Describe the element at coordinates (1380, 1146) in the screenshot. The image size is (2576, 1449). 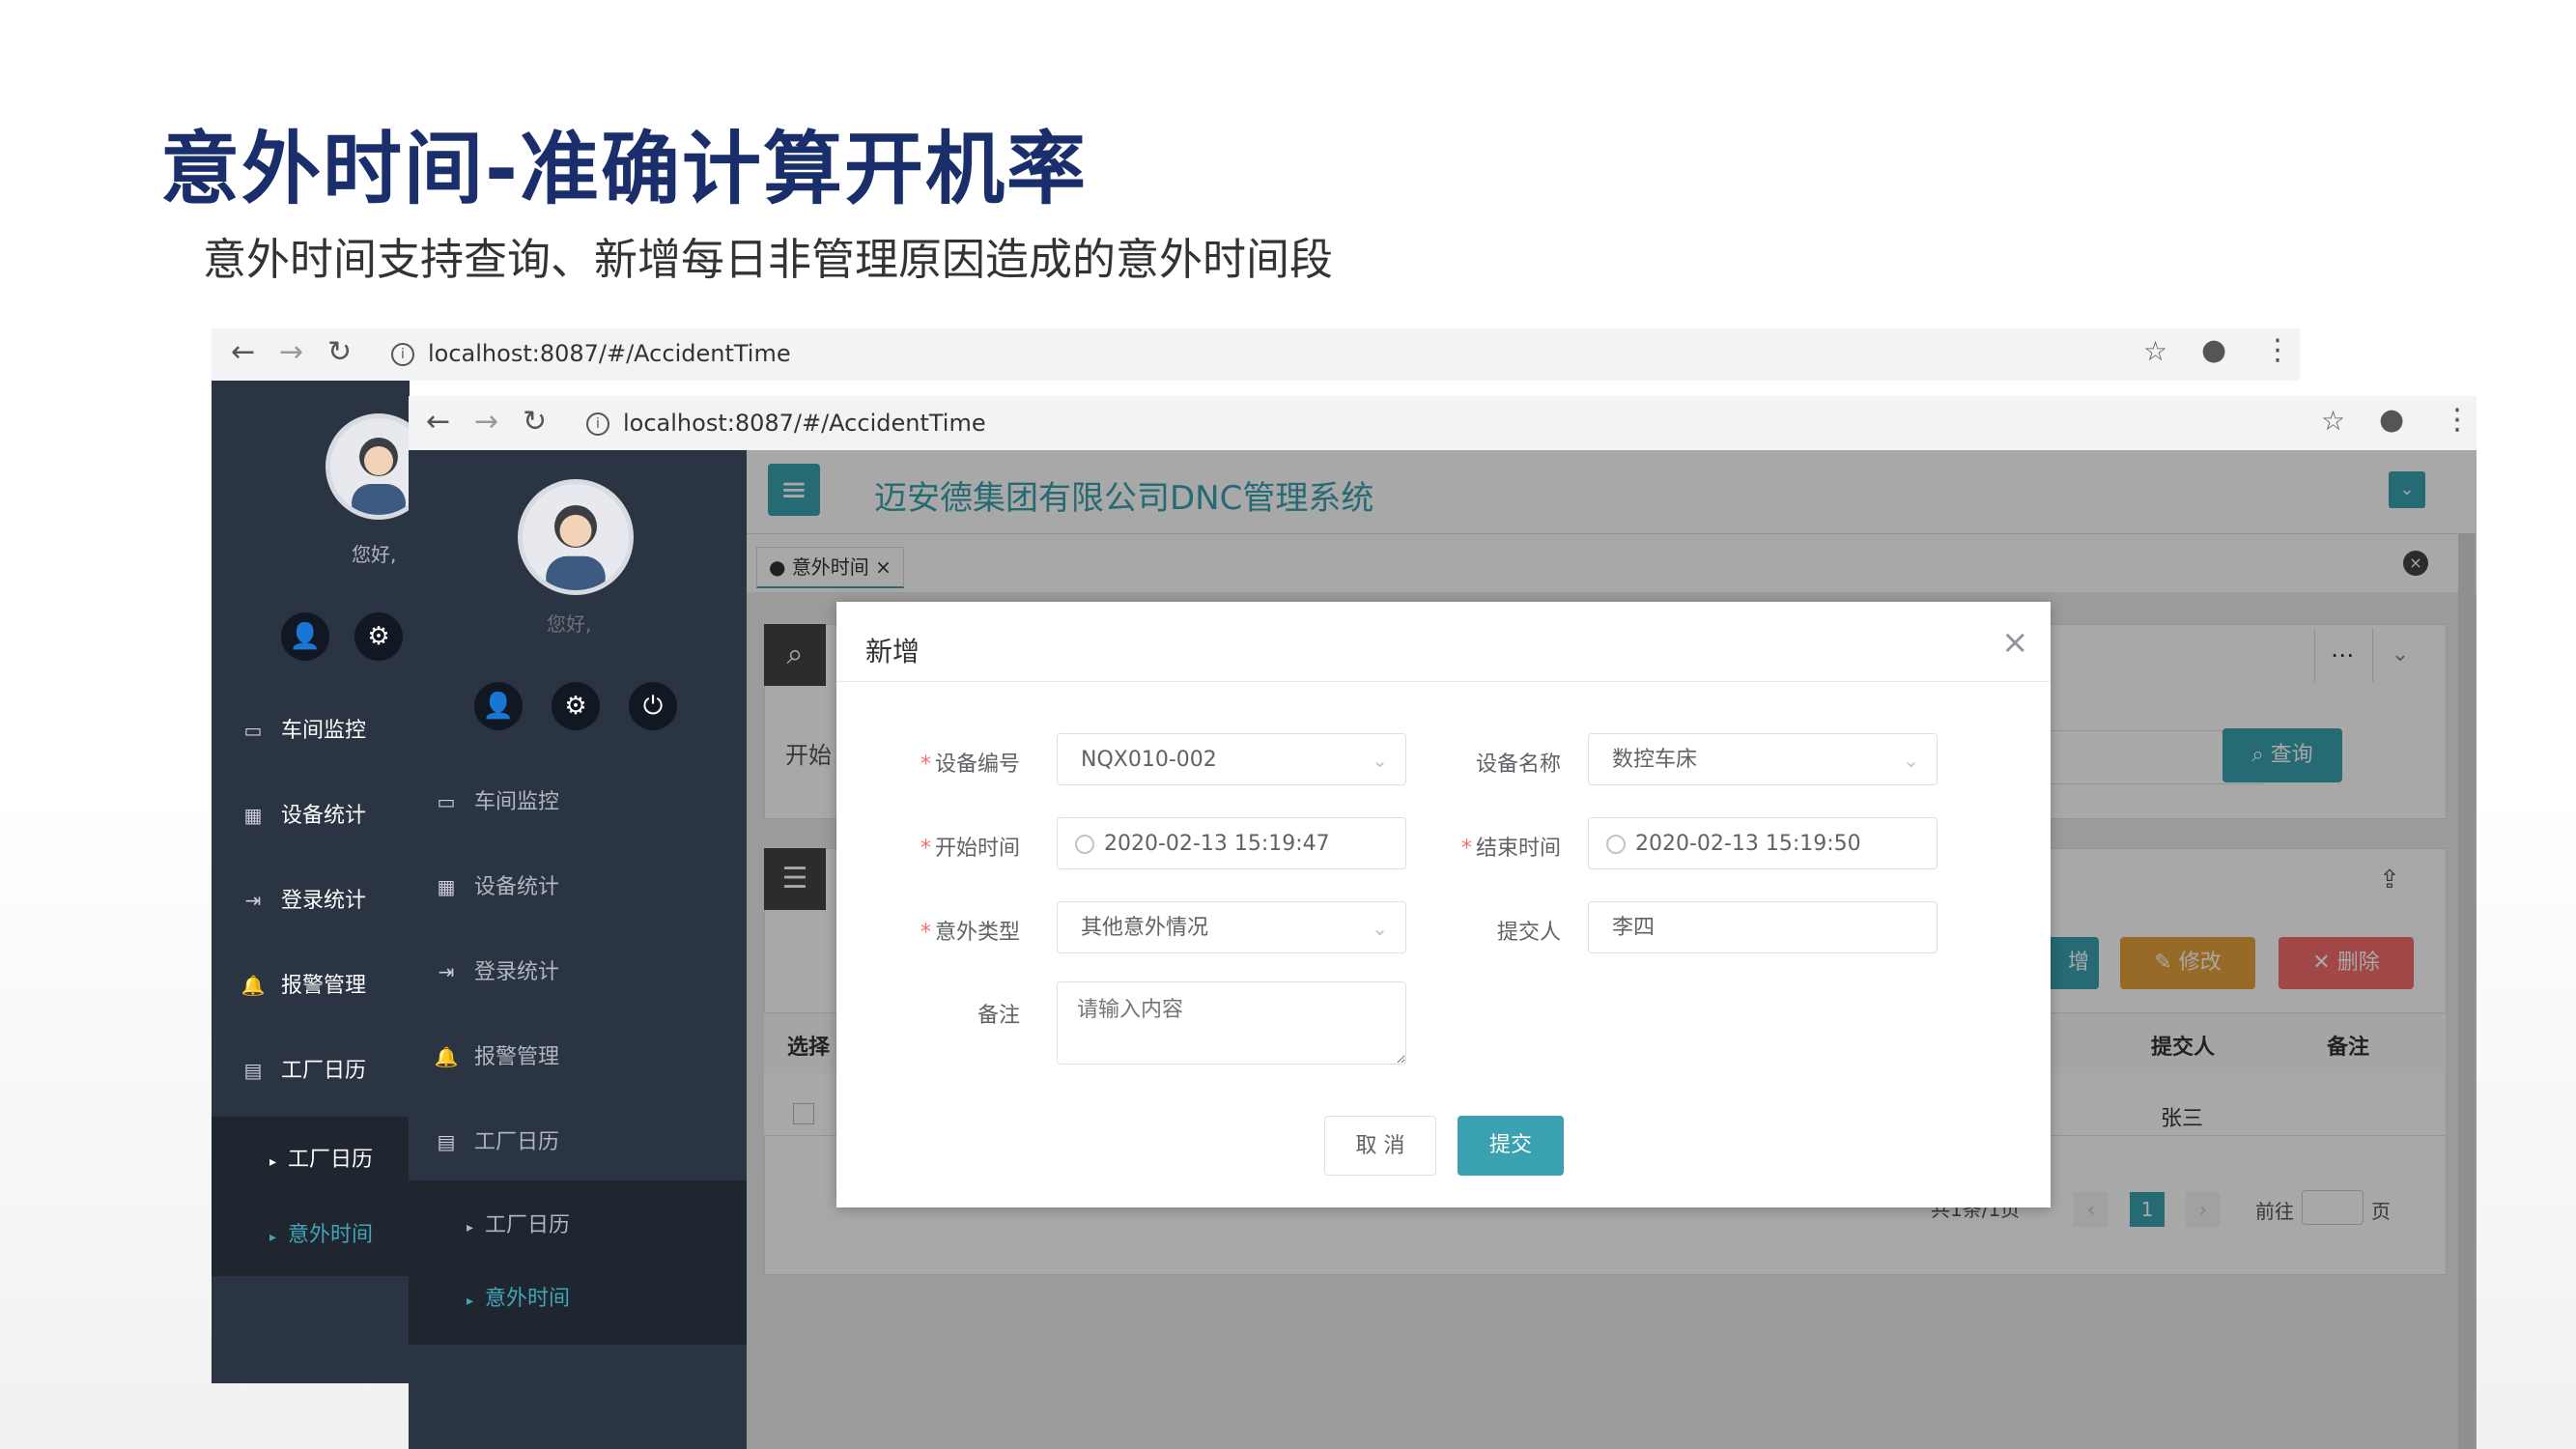
I see `cancel-button: 取 消` at that location.